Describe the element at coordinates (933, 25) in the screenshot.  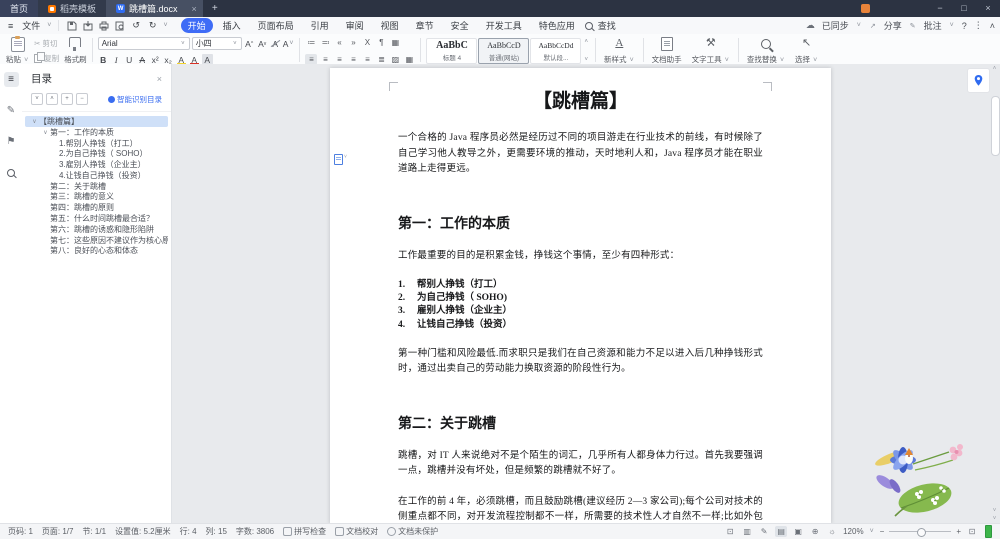
I see `comment-button: 批注` at that location.